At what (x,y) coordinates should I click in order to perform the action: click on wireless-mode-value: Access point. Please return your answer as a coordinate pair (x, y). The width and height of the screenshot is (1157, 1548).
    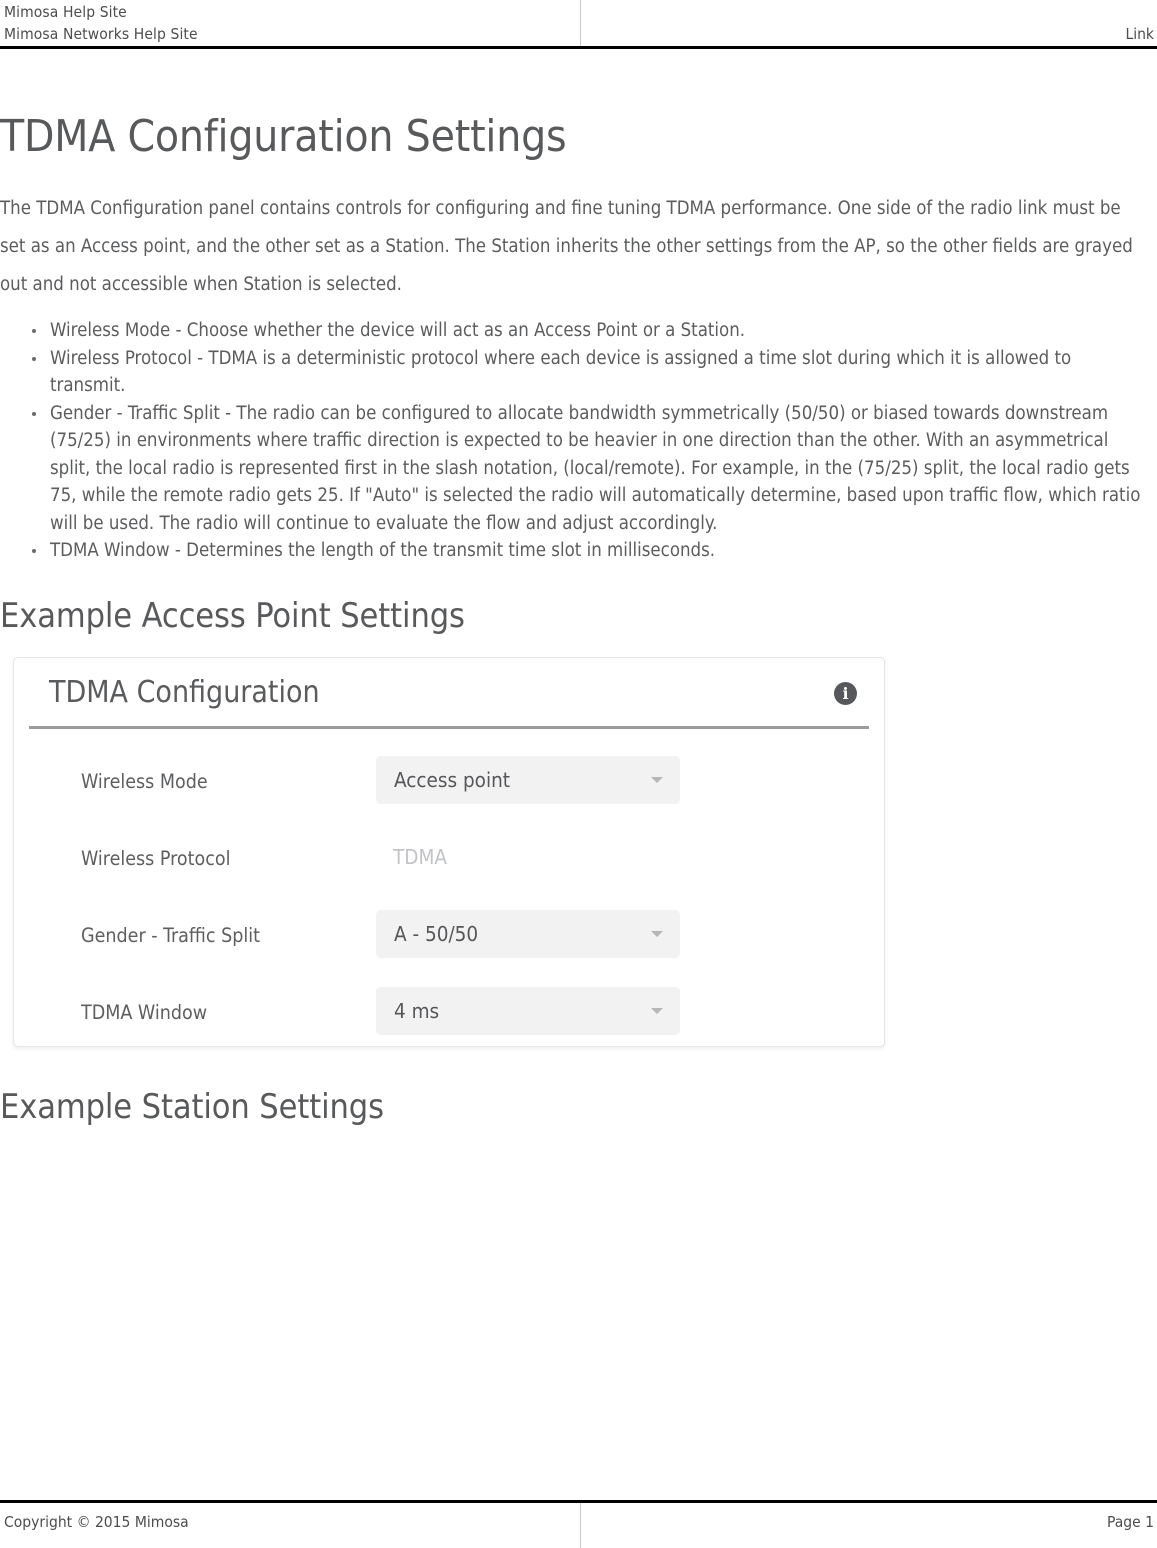
    Looking at the image, I should click on (452, 779).